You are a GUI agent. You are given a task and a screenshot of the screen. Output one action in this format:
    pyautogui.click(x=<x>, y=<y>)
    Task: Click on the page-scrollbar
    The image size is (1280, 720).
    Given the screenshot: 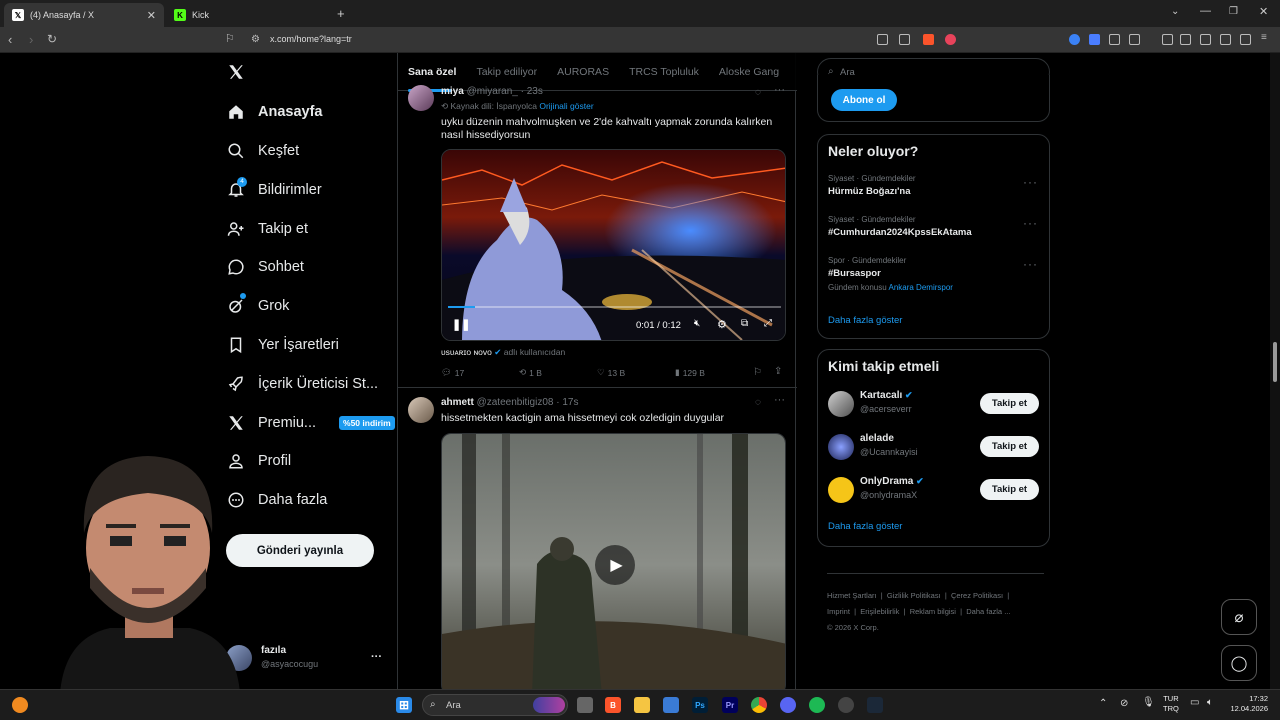 What is the action you would take?
    pyautogui.click(x=1275, y=371)
    